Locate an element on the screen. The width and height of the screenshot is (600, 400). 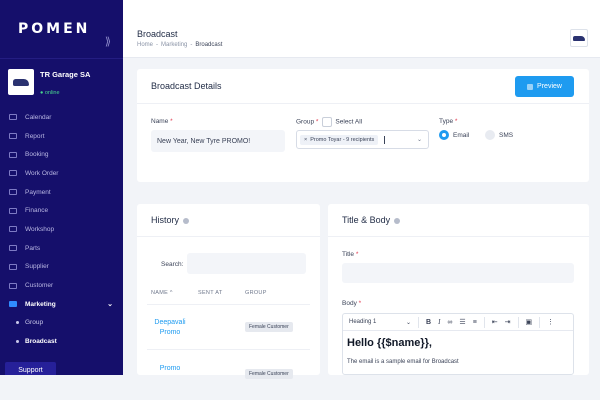
name-label-text: Name is located at coordinates (160, 121).